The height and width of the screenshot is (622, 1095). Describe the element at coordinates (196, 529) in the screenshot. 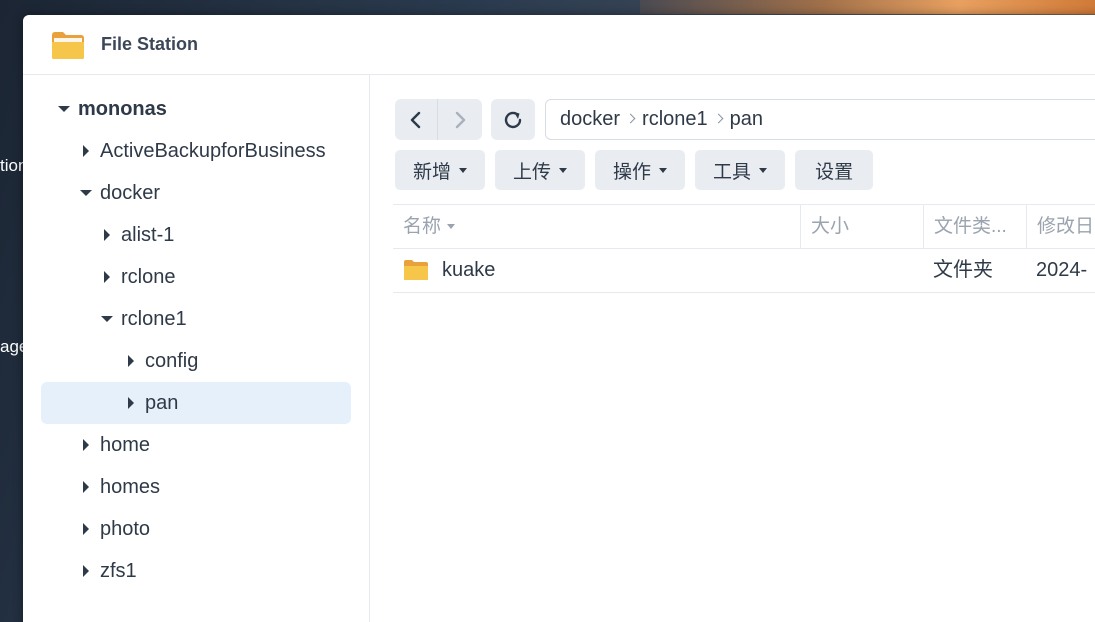

I see `tree-item-photo: photo` at that location.